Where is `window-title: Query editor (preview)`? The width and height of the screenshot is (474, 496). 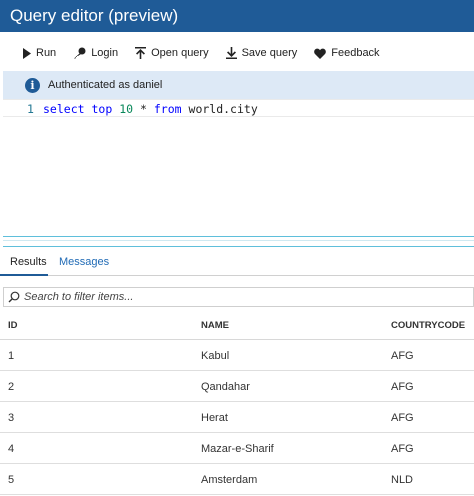 window-title: Query editor (preview) is located at coordinates (237, 16).